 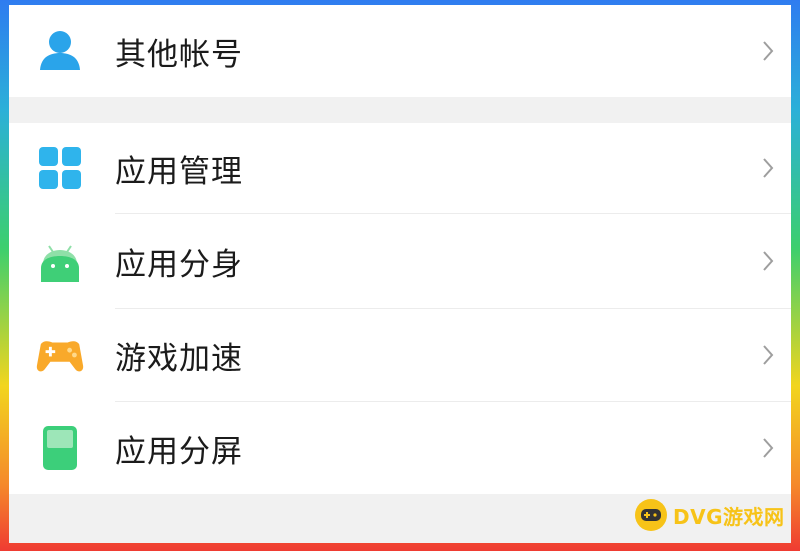 I want to click on watermark-text: DVG游戏网, so click(x=729, y=516).